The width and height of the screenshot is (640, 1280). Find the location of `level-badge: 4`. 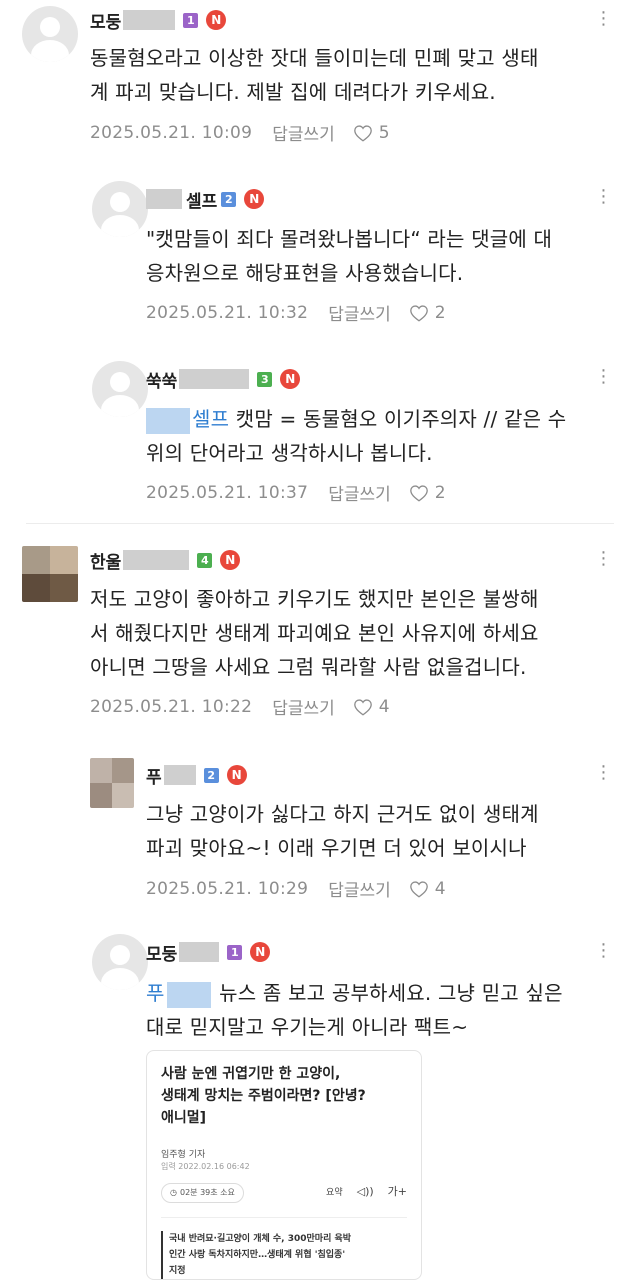

level-badge: 4 is located at coordinates (205, 560).